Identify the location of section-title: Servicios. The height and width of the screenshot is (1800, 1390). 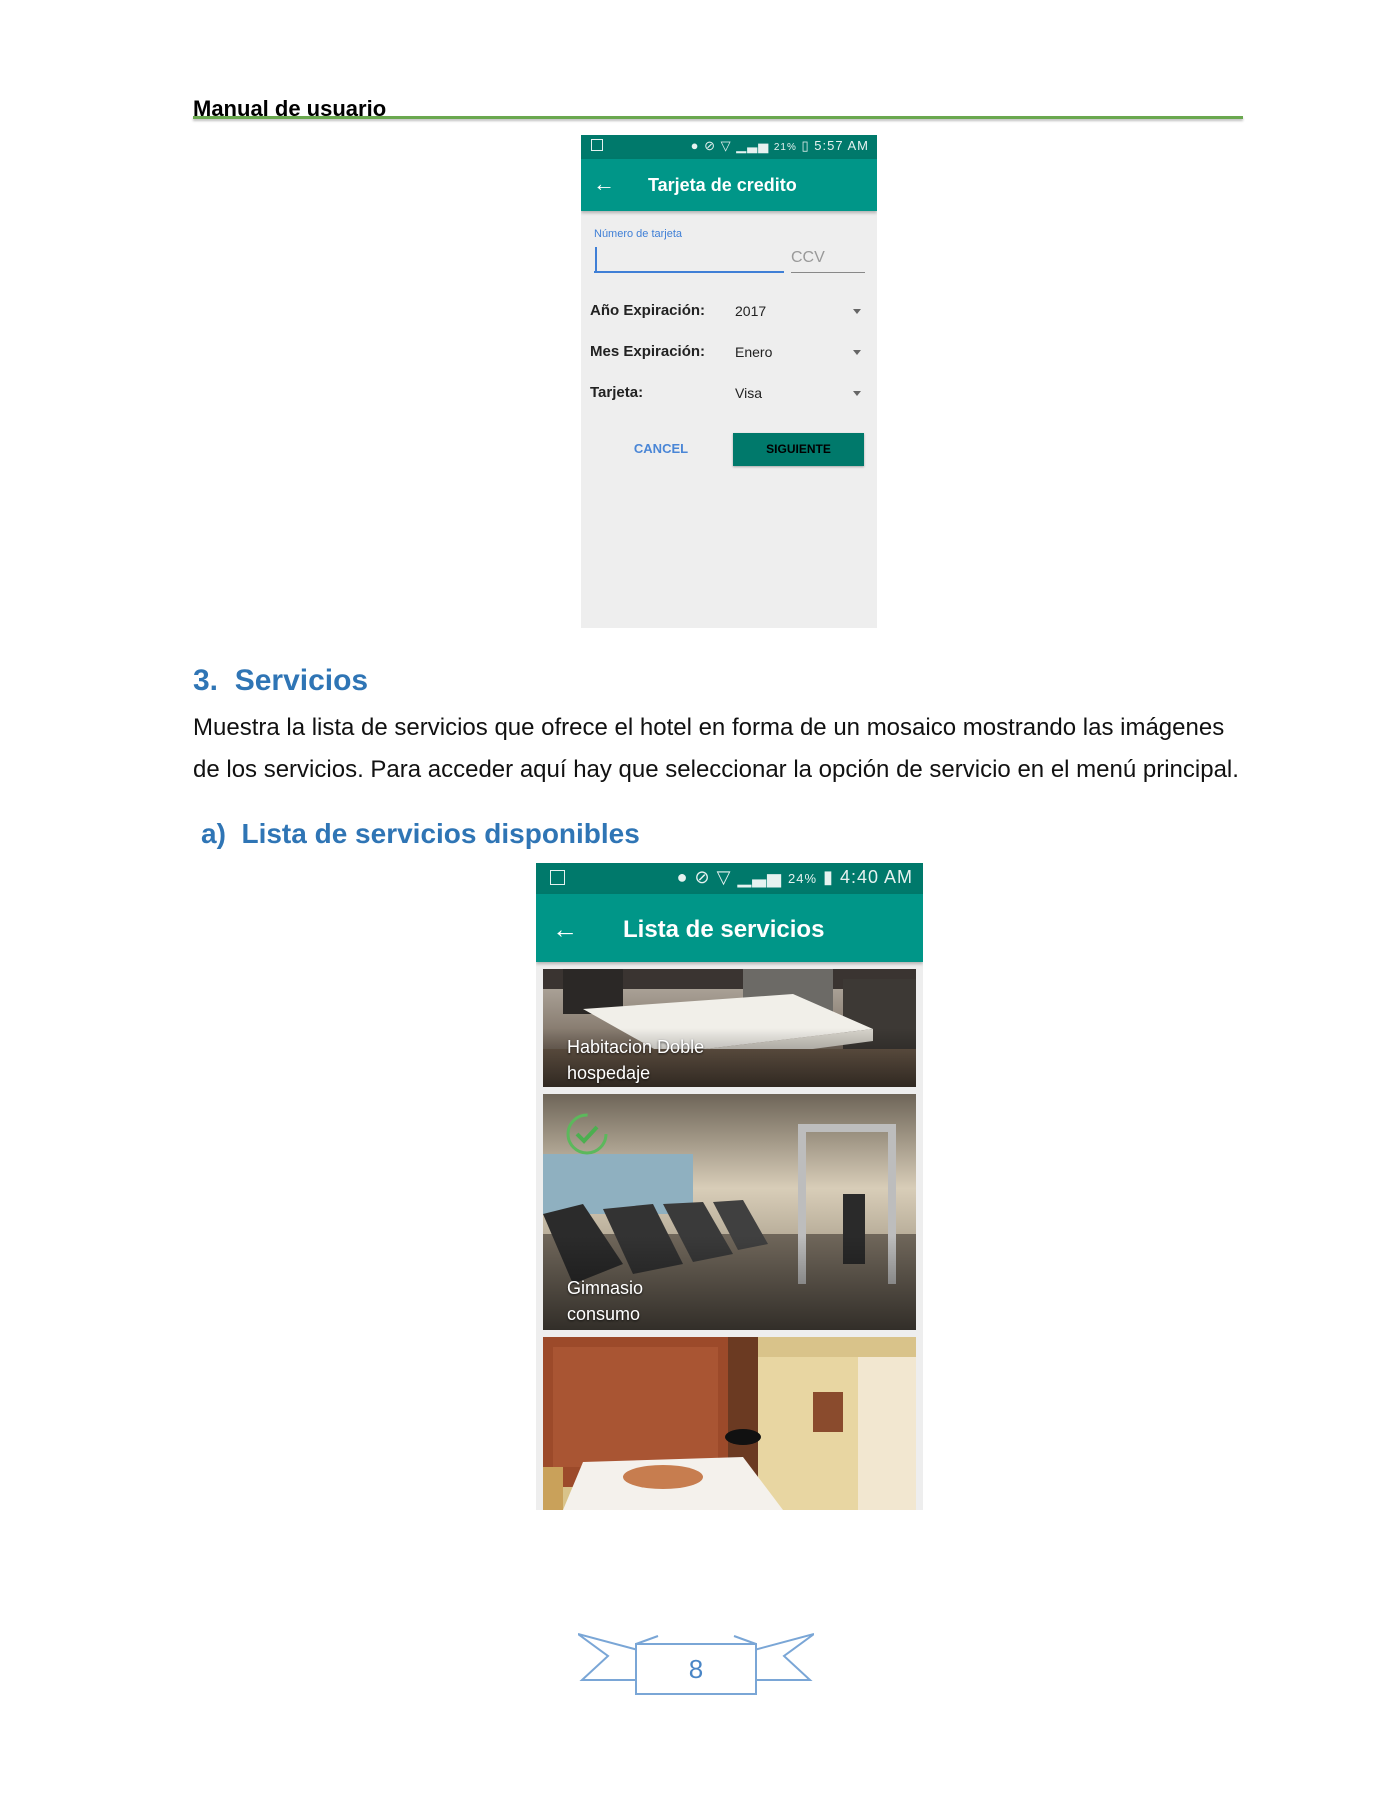
(301, 680).